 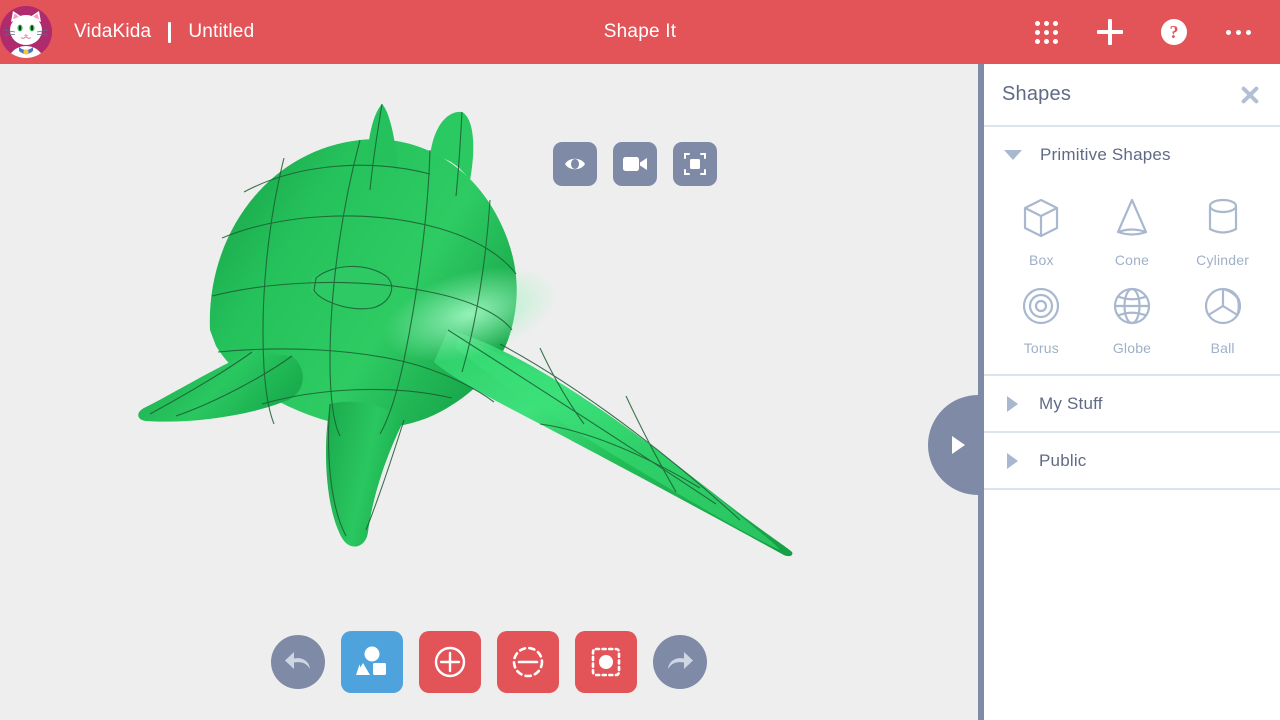 I want to click on subtract-shape-button, so click(x=528, y=662).